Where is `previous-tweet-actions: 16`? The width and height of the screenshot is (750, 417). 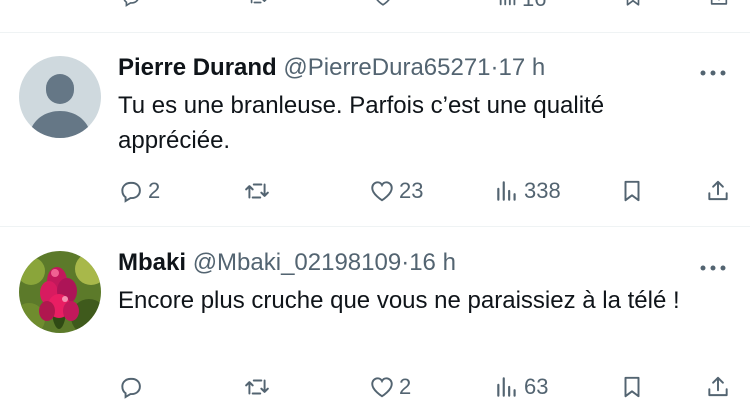
previous-tweet-actions: 16 is located at coordinates (375, 15).